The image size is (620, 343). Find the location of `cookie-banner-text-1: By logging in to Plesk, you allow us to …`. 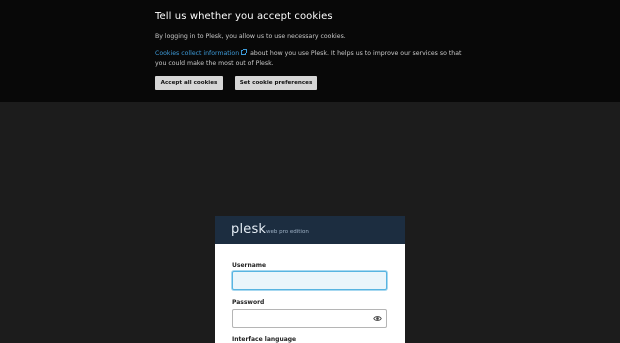

cookie-banner-text-1: By logging in to Plesk, you allow us to … is located at coordinates (250, 36).